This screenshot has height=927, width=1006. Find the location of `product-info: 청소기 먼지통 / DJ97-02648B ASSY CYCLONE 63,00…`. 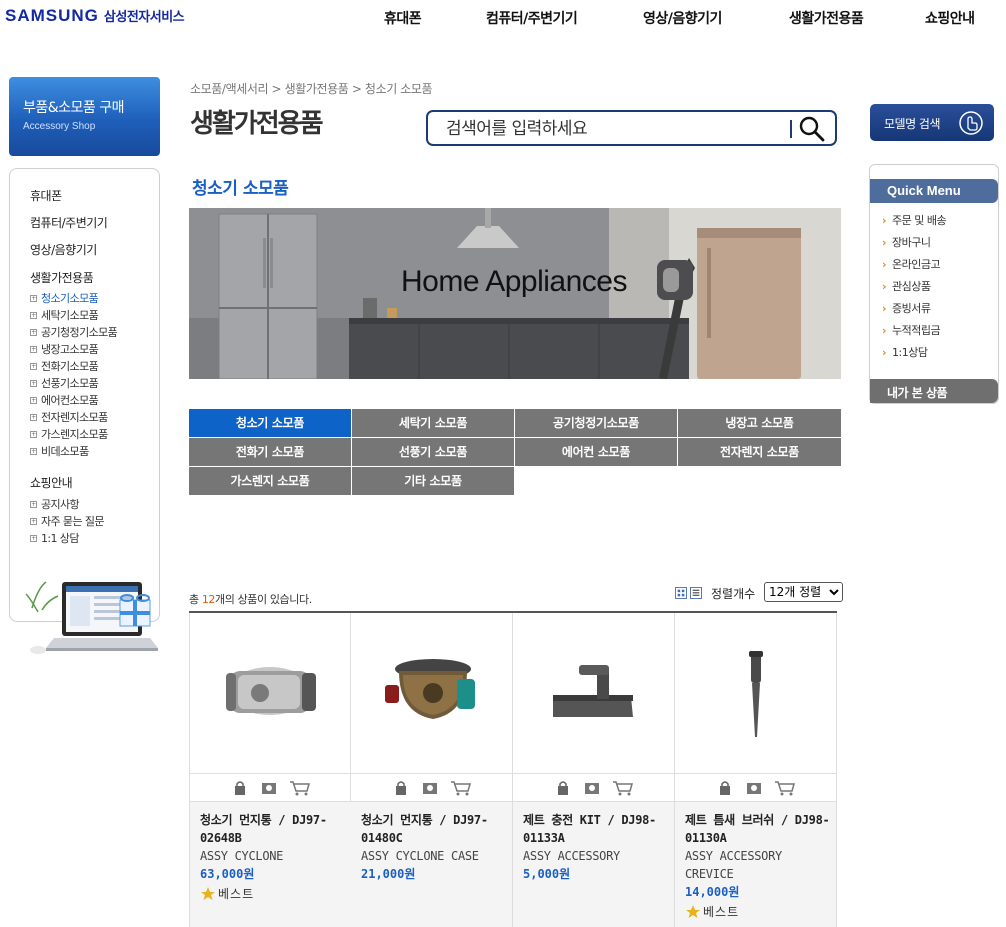

product-info: 청소기 먼지통 / DJ97-02648B ASSY CYCLONE 63,00… is located at coordinates (270, 864).